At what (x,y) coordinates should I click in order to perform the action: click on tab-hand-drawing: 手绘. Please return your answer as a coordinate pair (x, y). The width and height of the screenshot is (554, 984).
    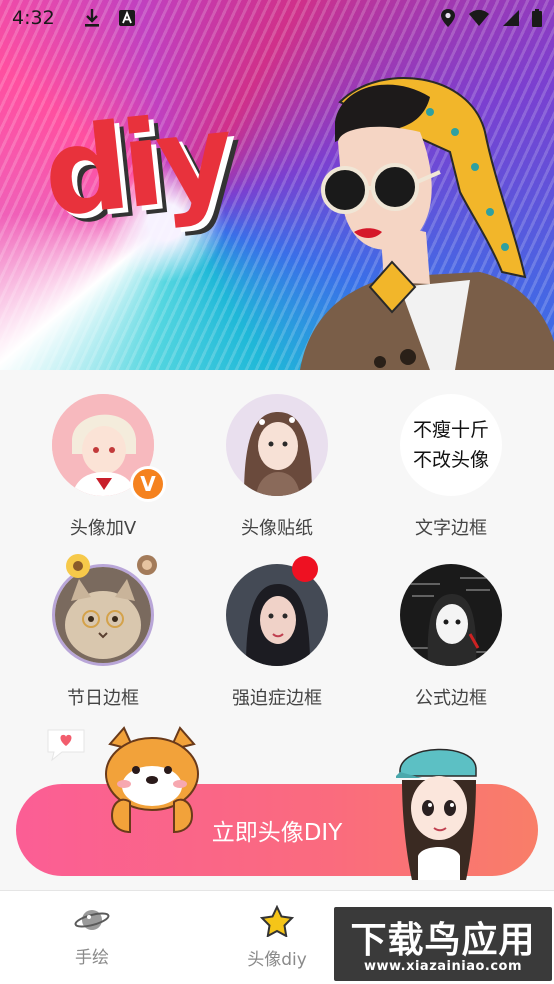
    Looking at the image, I should click on (92, 936).